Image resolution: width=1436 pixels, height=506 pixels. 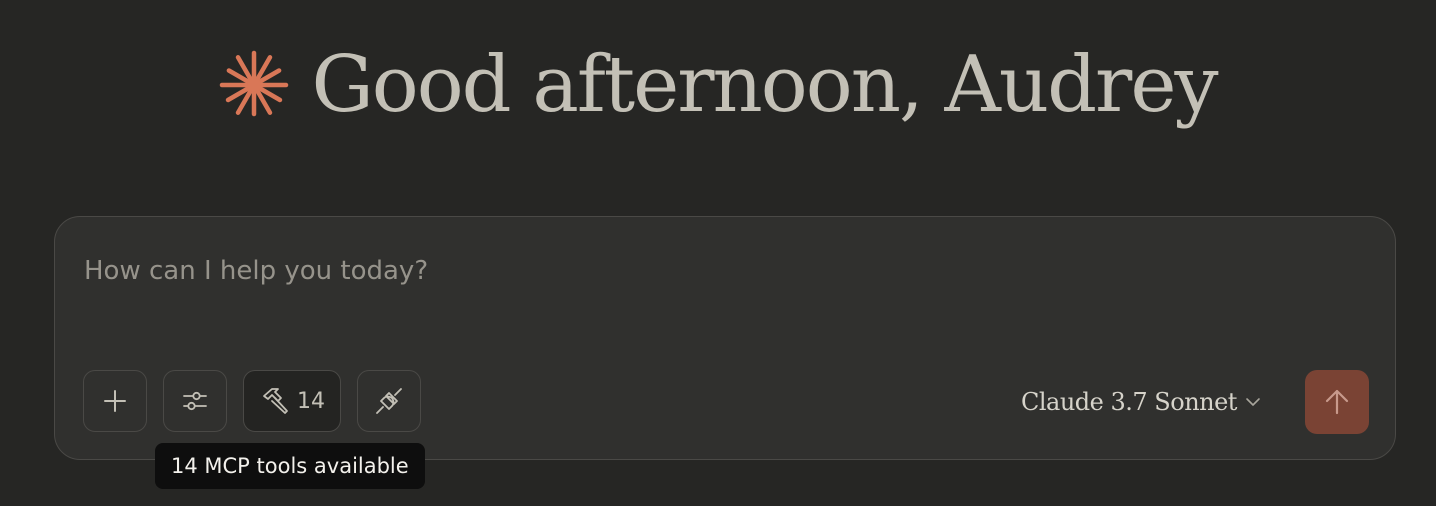 What do you see at coordinates (764, 85) in the screenshot?
I see `greeting-text: Good afternoon, Audrey` at bounding box center [764, 85].